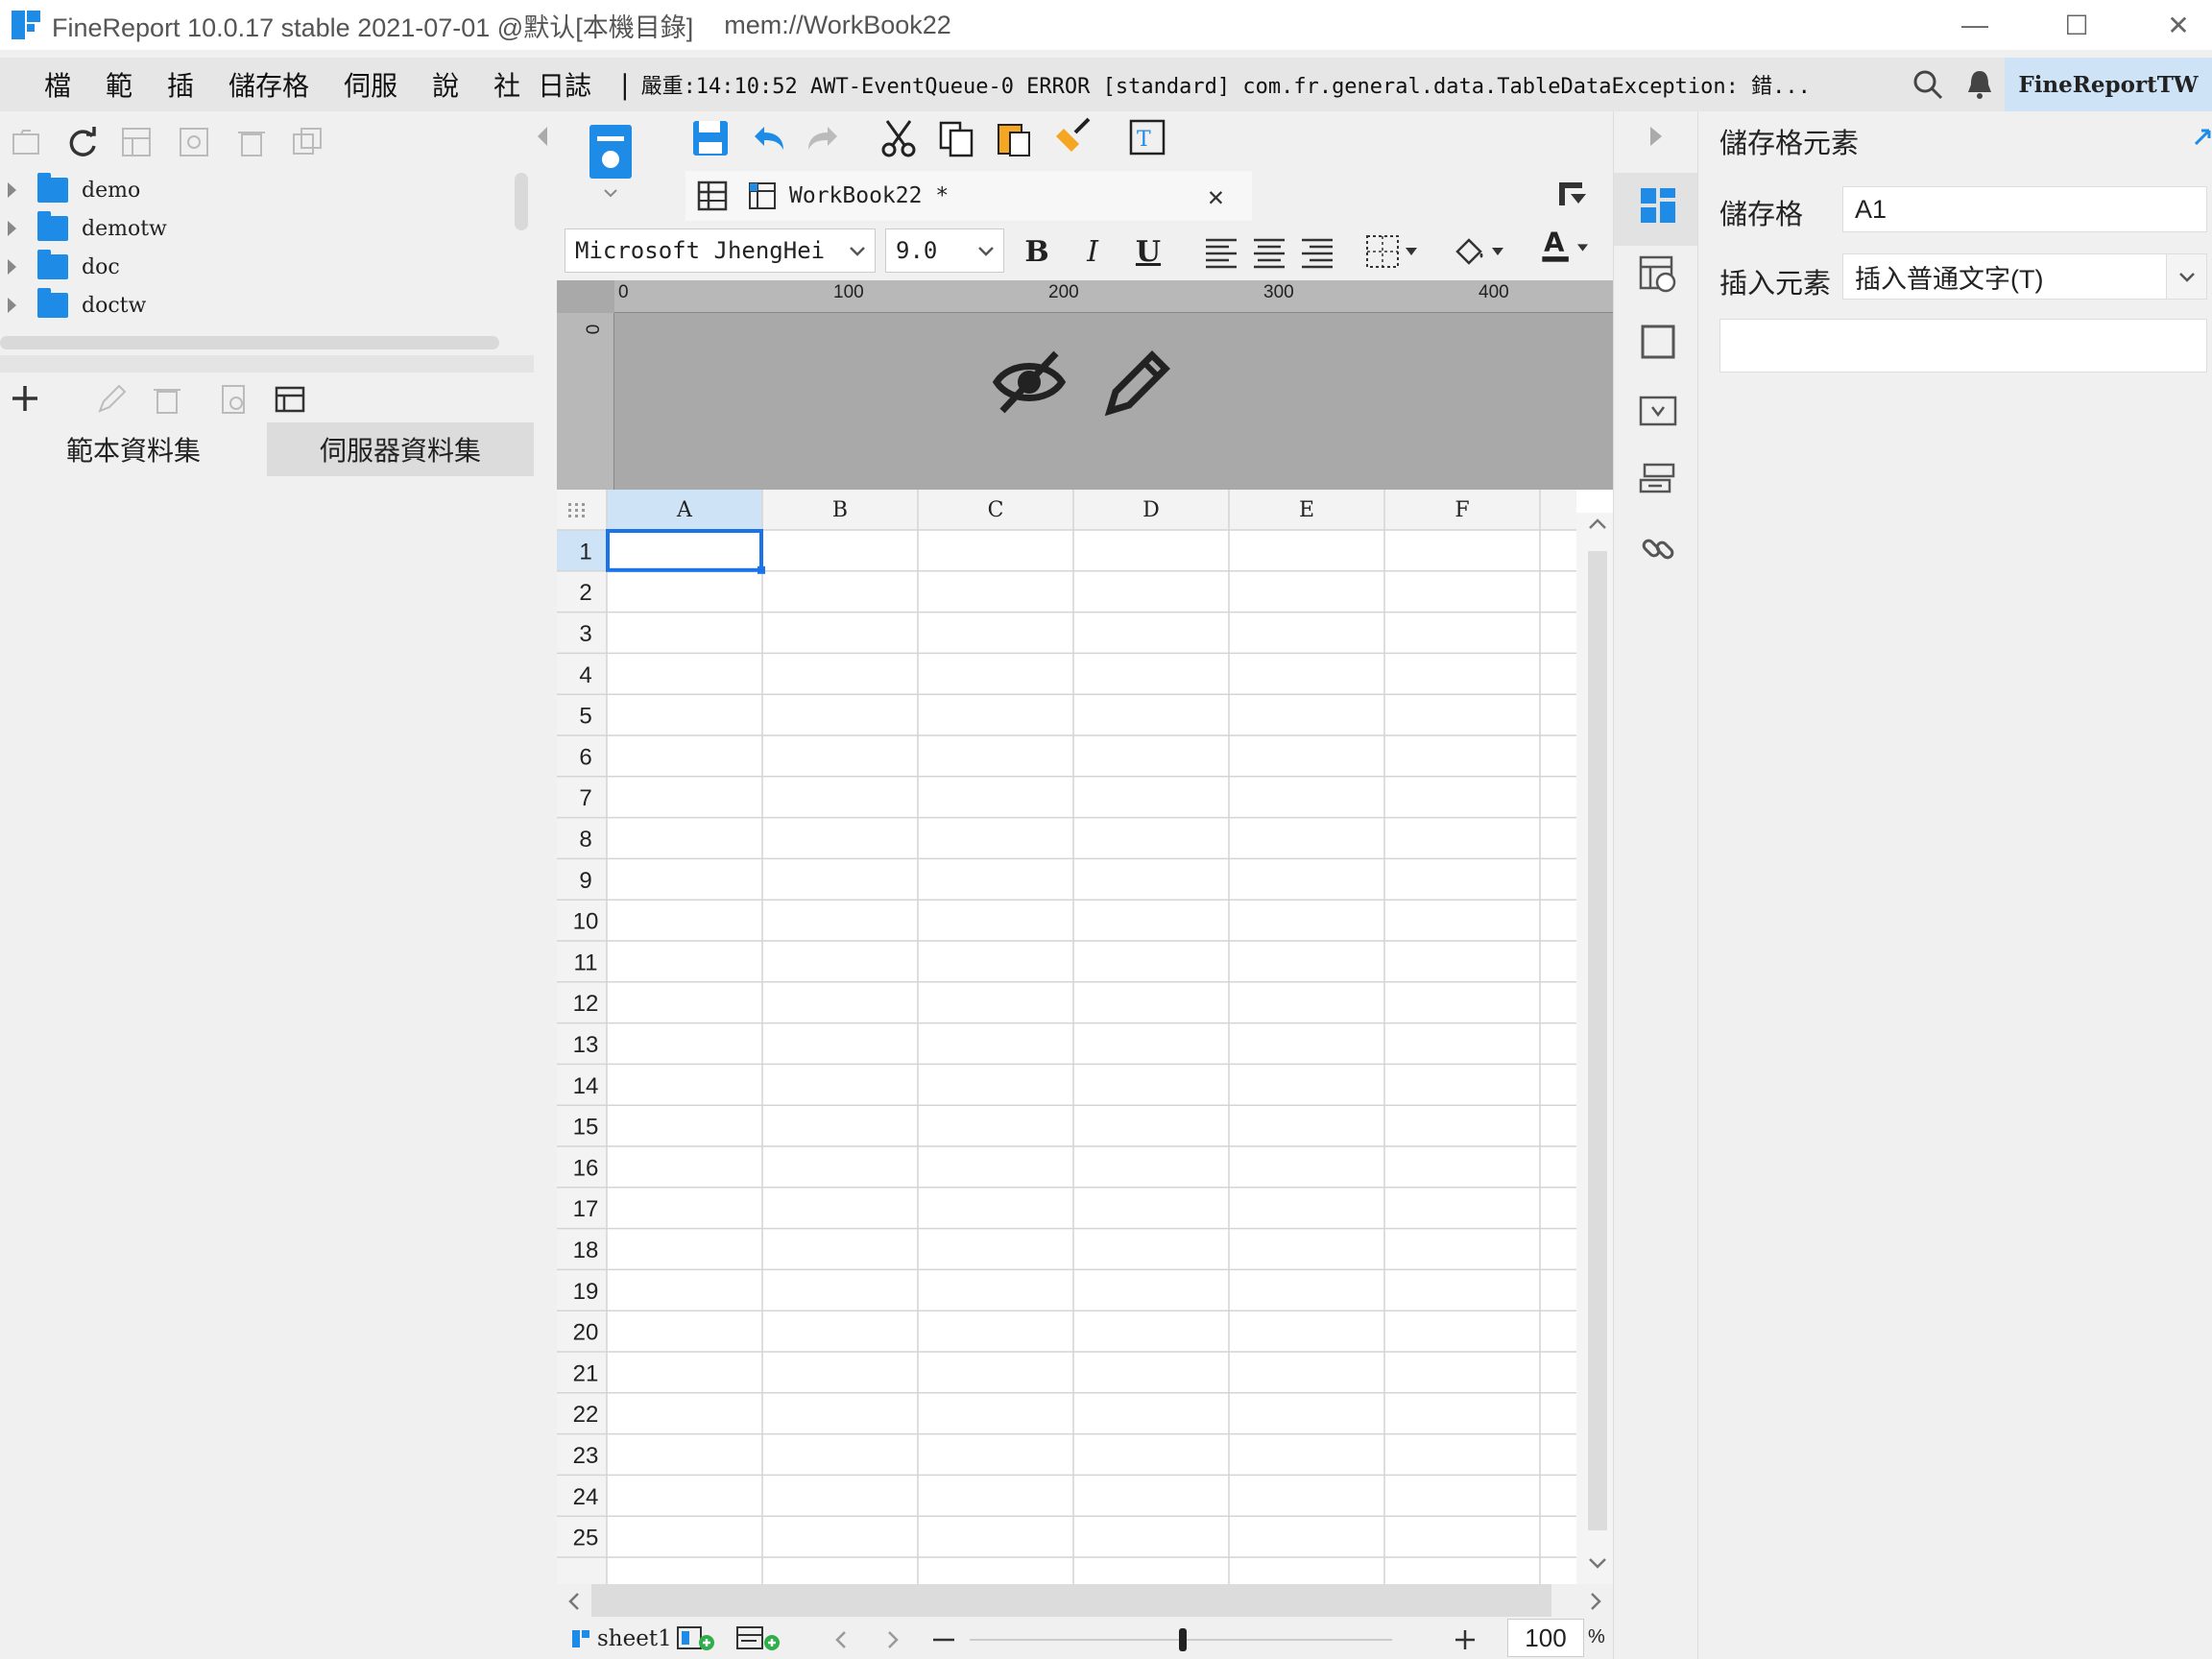  Describe the element at coordinates (1071, 1600) in the screenshot. I see `horizontal-scroll-thumb` at that location.